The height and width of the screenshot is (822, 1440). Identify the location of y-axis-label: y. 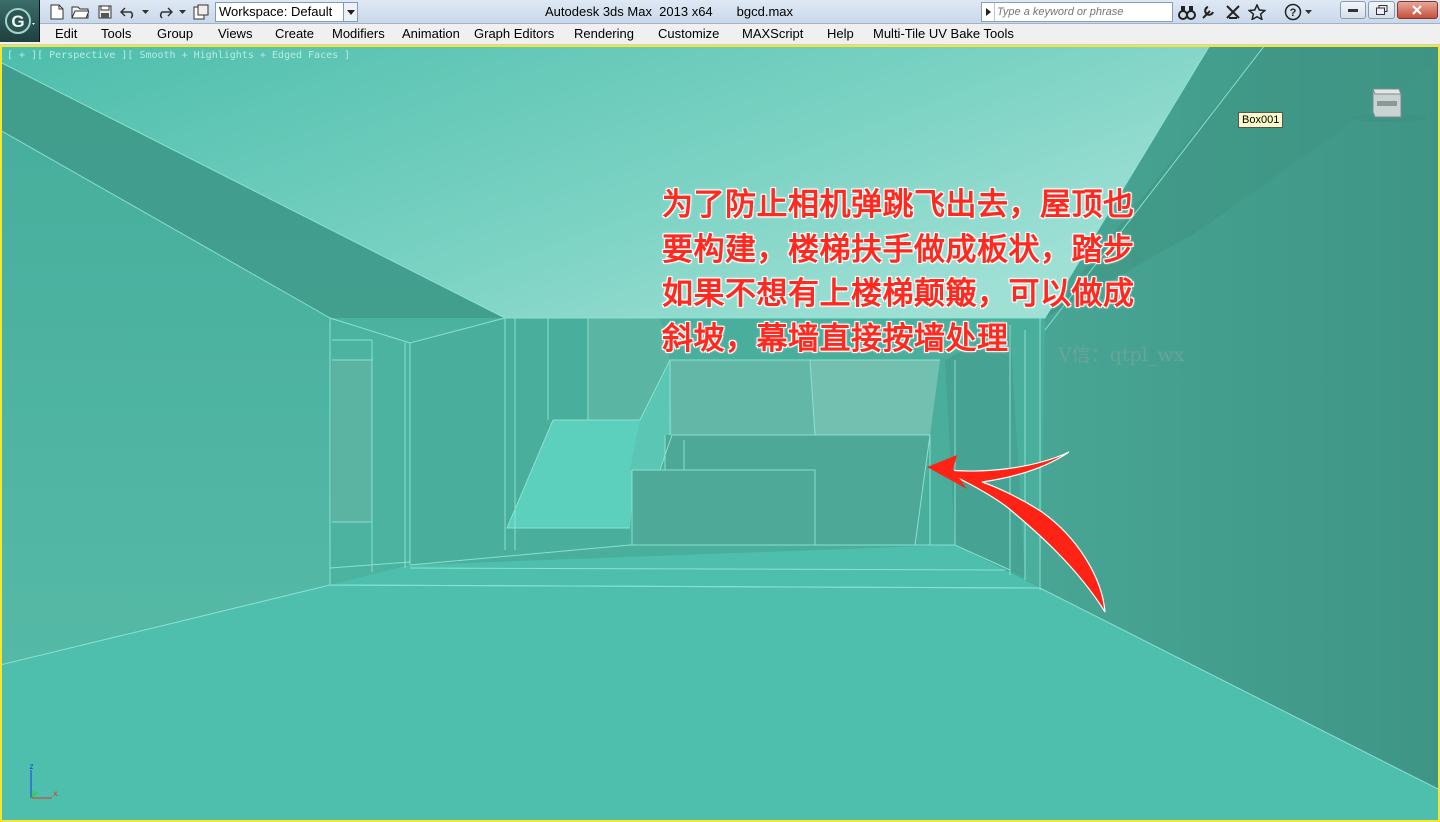
(33, 792).